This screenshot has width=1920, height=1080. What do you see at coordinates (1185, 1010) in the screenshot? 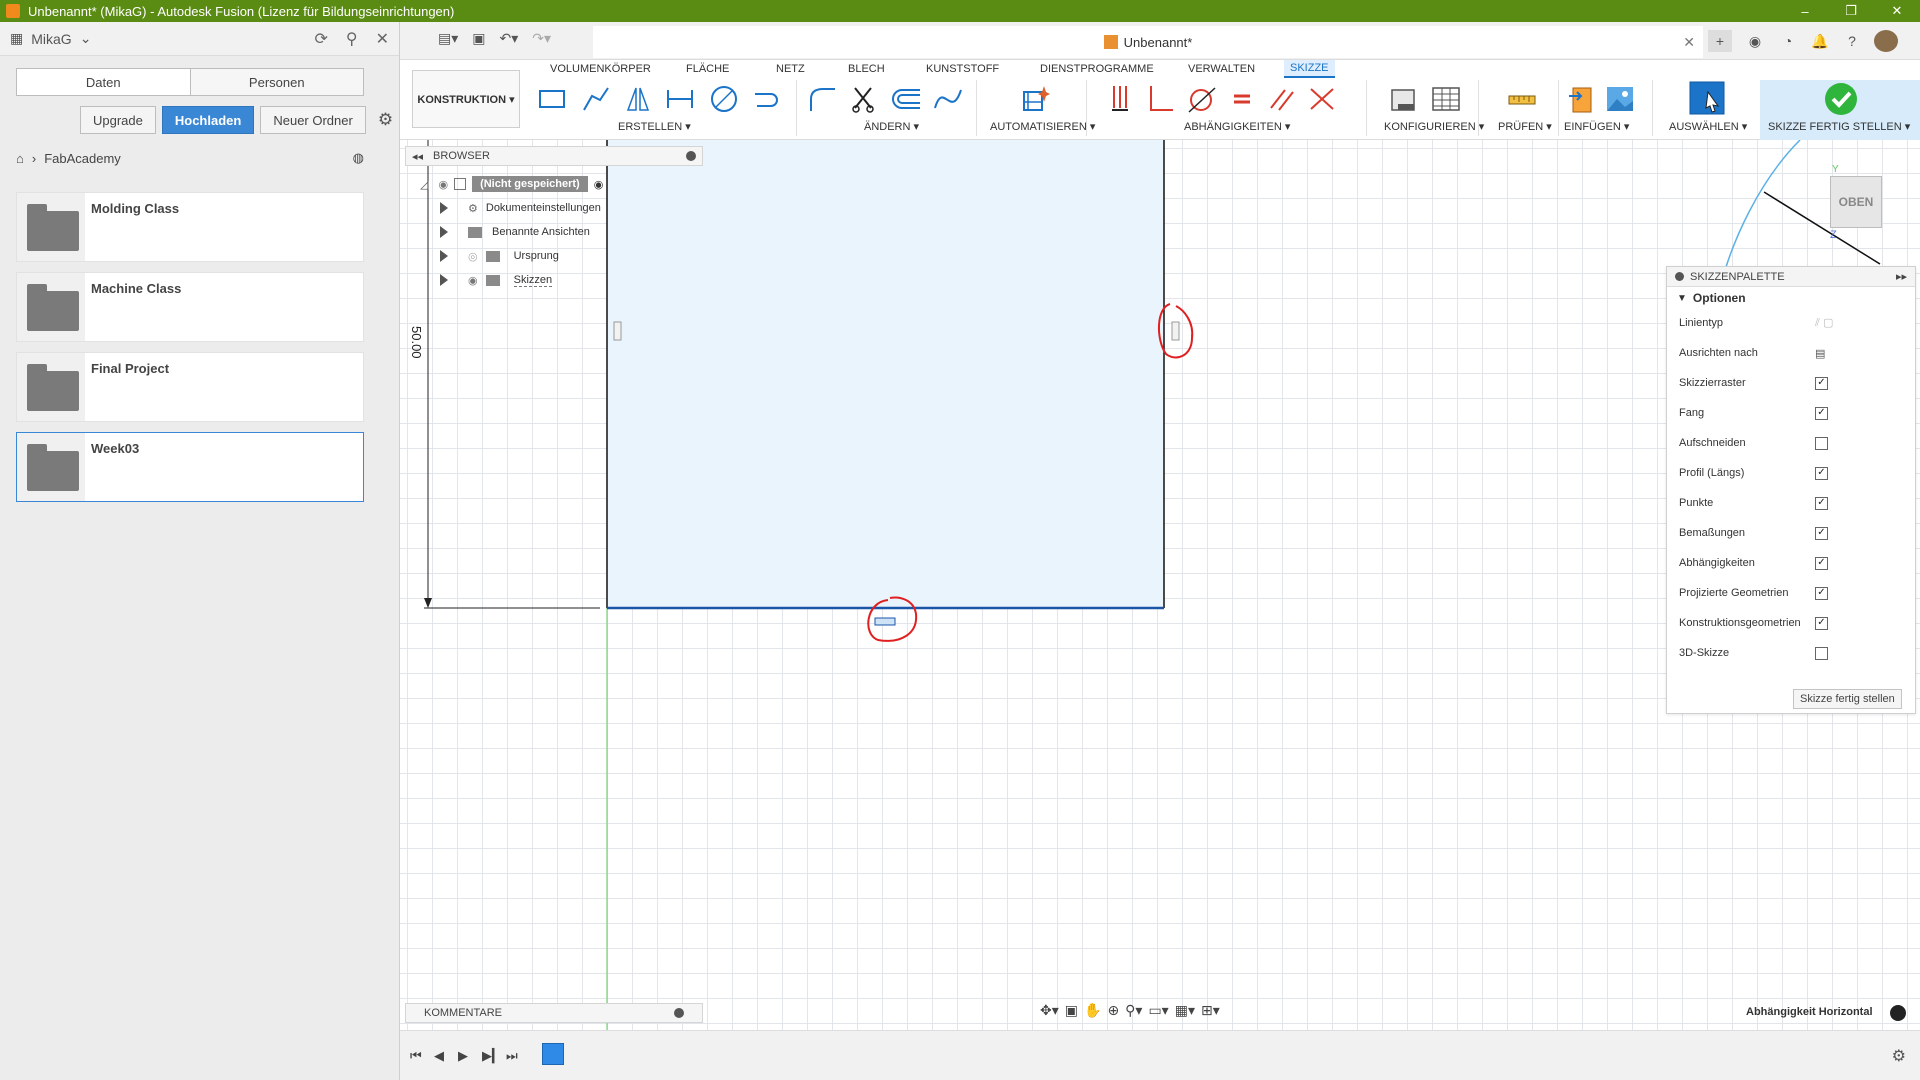
I see `grid-settings-icon: ▦▾` at bounding box center [1185, 1010].